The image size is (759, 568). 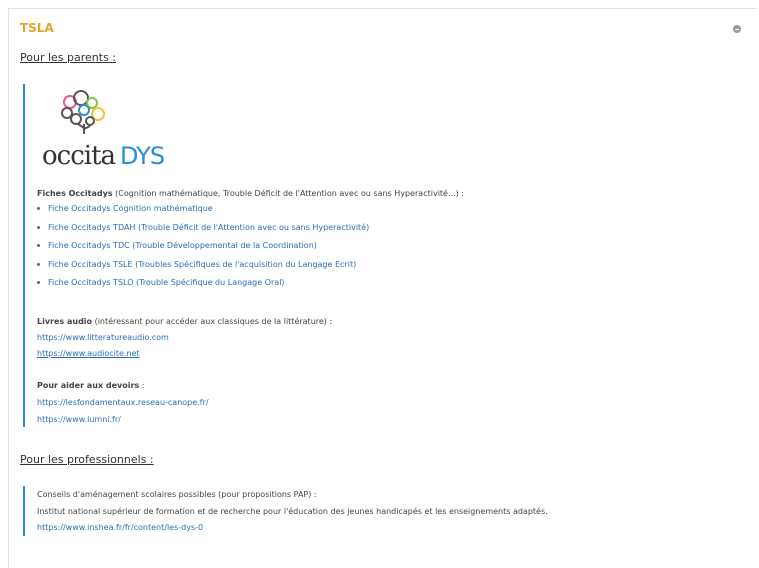 What do you see at coordinates (79, 155) in the screenshot?
I see `svg-text: occita` at bounding box center [79, 155].